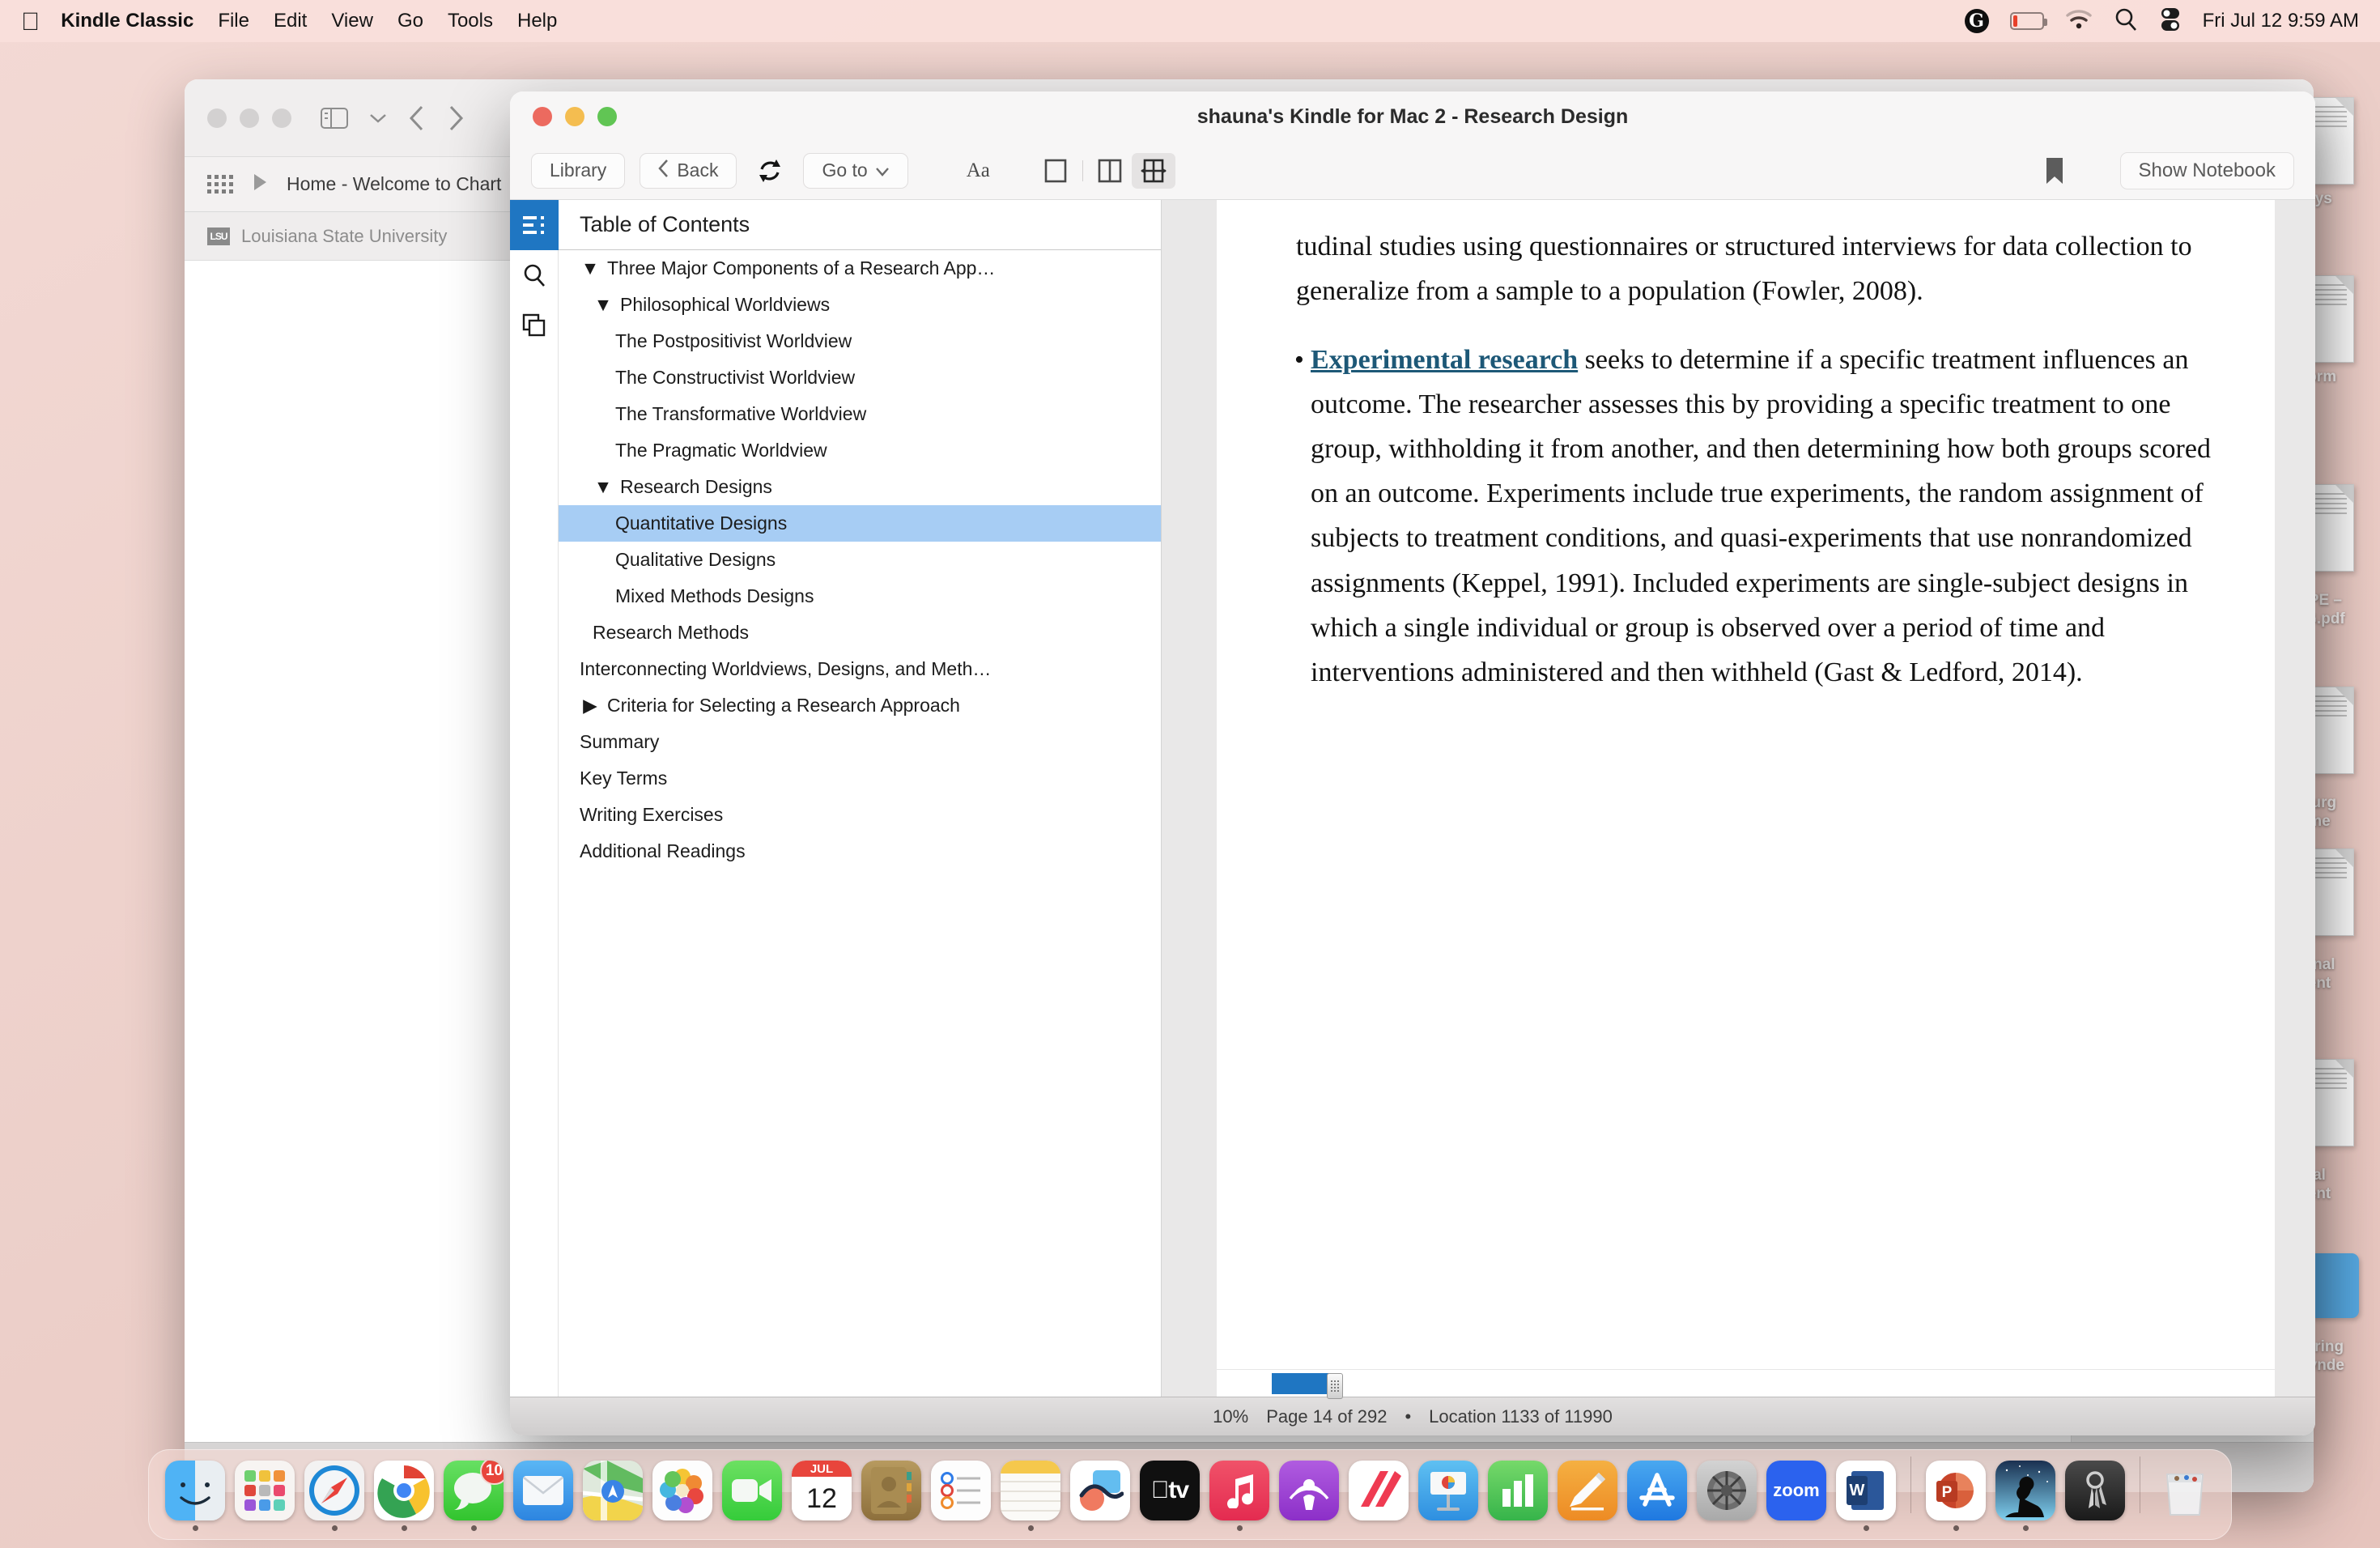  Describe the element at coordinates (860, 597) in the screenshot. I see `toc-item: Mixed Methods Designs` at that location.